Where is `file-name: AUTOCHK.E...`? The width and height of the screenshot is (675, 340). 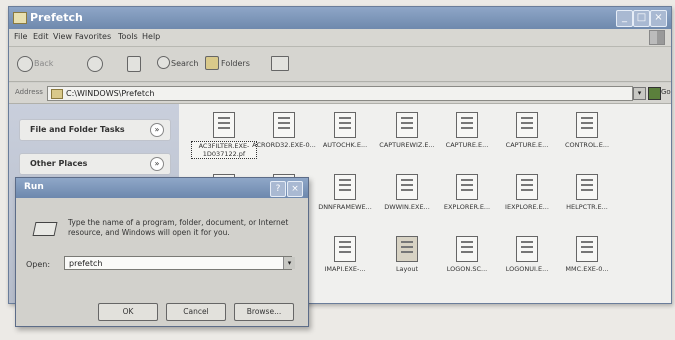
file-name: AUTOCHK.E... is located at coordinates (345, 145).